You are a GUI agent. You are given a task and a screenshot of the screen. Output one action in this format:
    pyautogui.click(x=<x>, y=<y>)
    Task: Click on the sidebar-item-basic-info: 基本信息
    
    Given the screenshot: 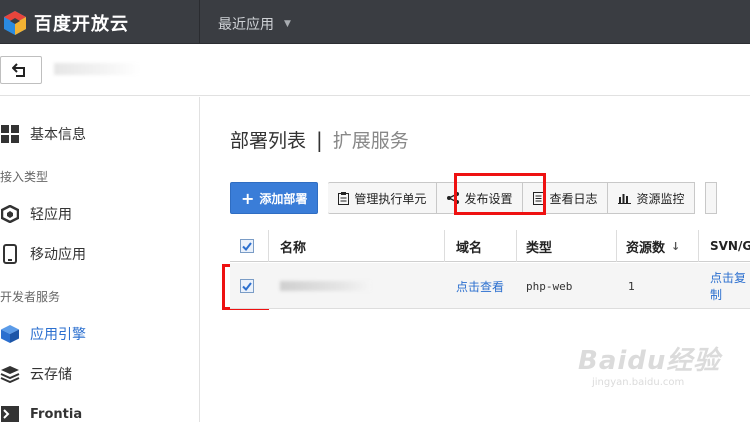 What is the action you would take?
    pyautogui.click(x=99, y=134)
    